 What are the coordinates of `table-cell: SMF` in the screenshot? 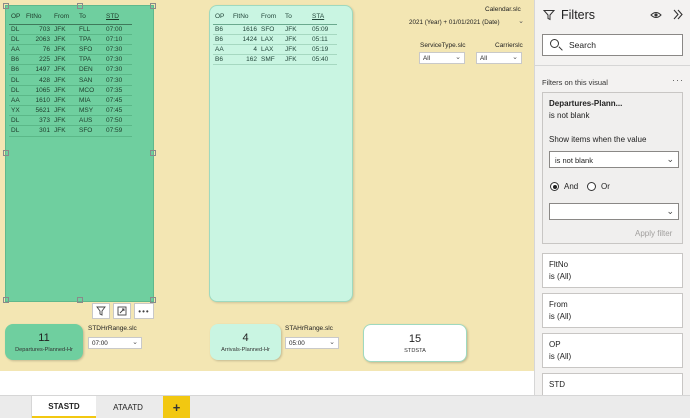 It's located at (271, 60).